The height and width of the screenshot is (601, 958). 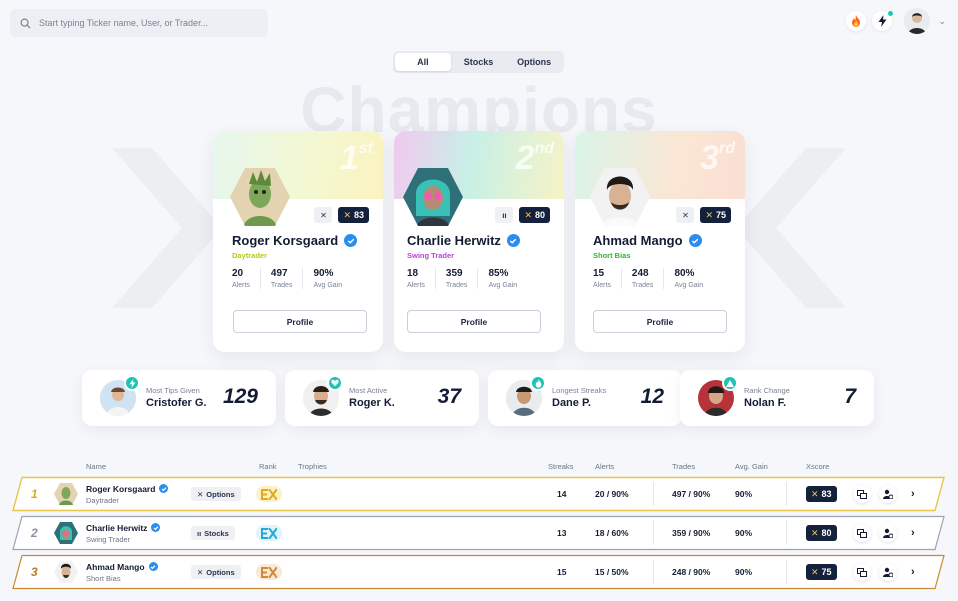 What do you see at coordinates (751, 466) in the screenshot?
I see `column-avg-gain: Avg. Gain` at bounding box center [751, 466].